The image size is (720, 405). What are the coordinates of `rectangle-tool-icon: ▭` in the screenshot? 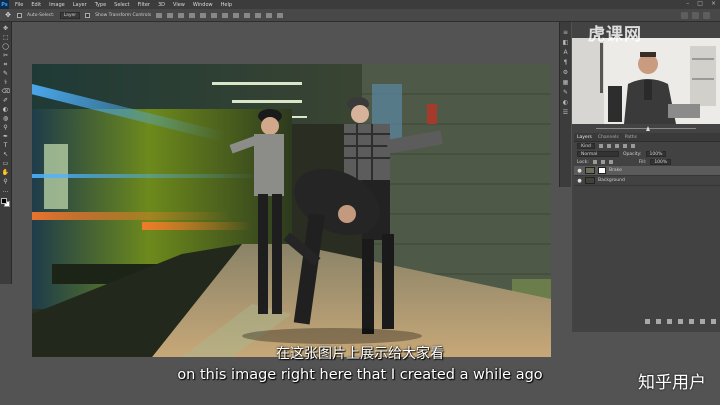 It's located at (6, 163).